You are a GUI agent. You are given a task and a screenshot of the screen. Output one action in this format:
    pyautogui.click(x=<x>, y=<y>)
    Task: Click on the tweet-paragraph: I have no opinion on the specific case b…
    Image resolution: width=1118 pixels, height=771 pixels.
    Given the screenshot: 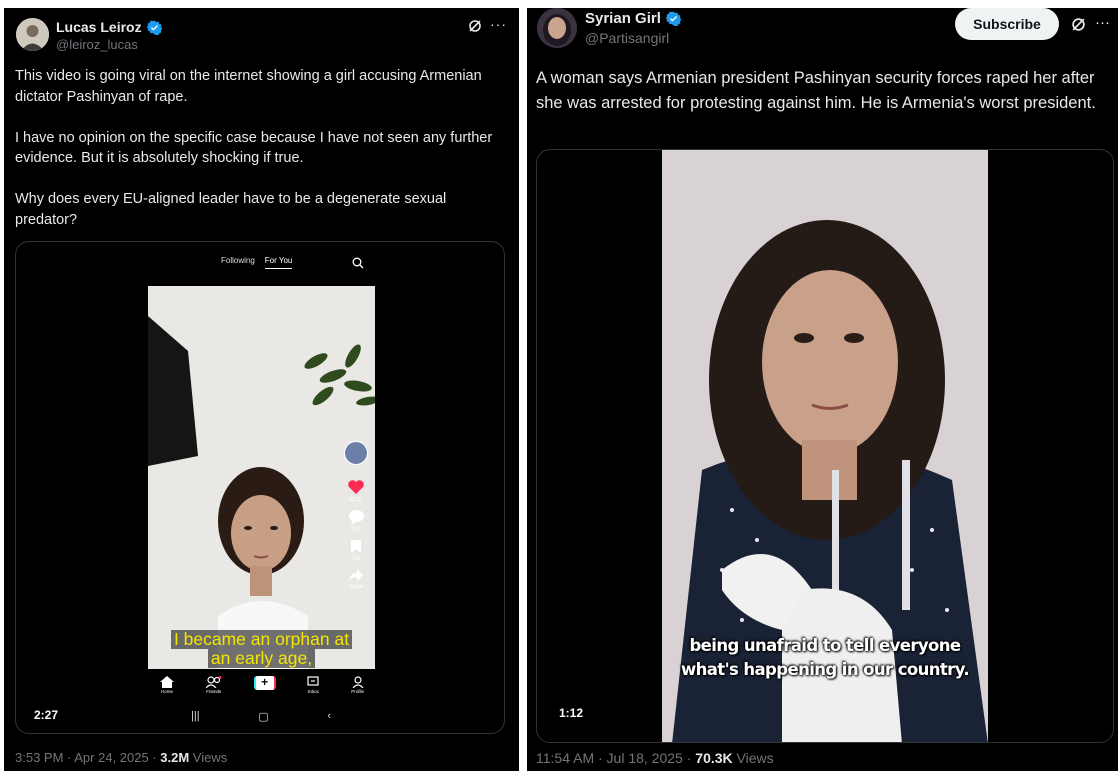 What is the action you would take?
    pyautogui.click(x=254, y=148)
    